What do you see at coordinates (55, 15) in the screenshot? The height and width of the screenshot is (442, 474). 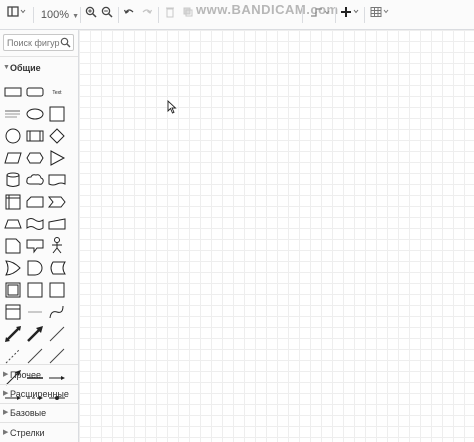 I see `zoom-label: 100%` at bounding box center [55, 15].